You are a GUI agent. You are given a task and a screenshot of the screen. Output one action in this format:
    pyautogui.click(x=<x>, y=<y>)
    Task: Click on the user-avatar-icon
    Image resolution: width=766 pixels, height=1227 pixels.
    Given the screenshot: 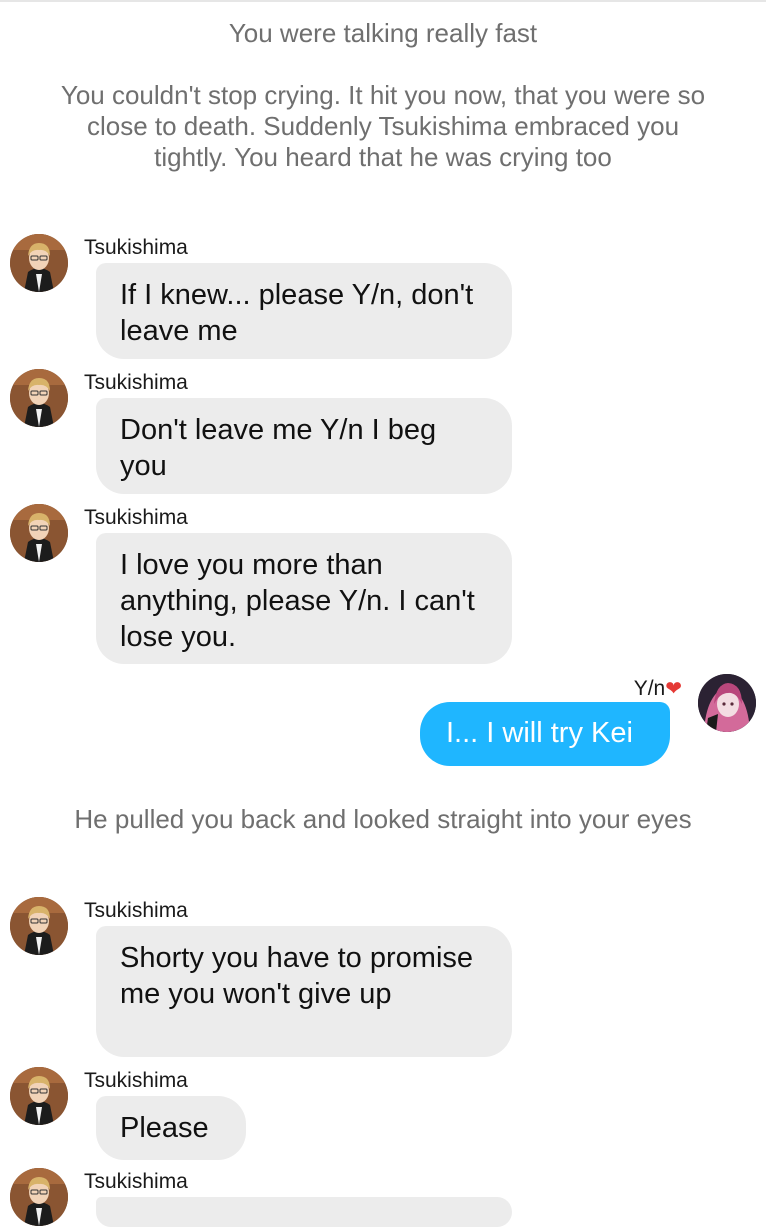 What is the action you would take?
    pyautogui.click(x=727, y=703)
    